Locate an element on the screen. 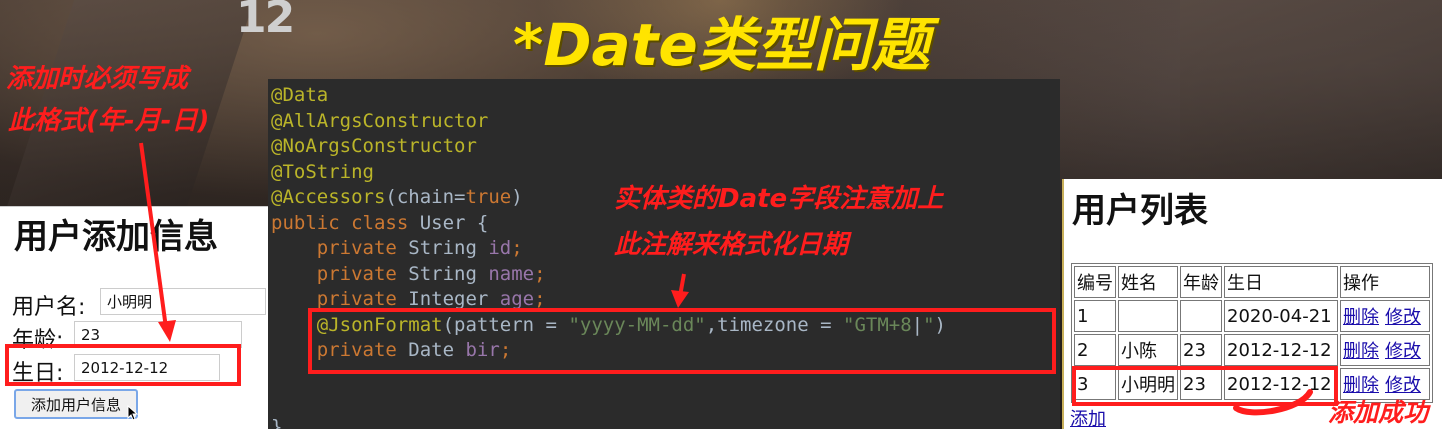 This screenshot has width=1442, height=429. add-user-form: 用户添加信息 用户名: 年龄: 生日: 添加用户信息 is located at coordinates (135, 317).